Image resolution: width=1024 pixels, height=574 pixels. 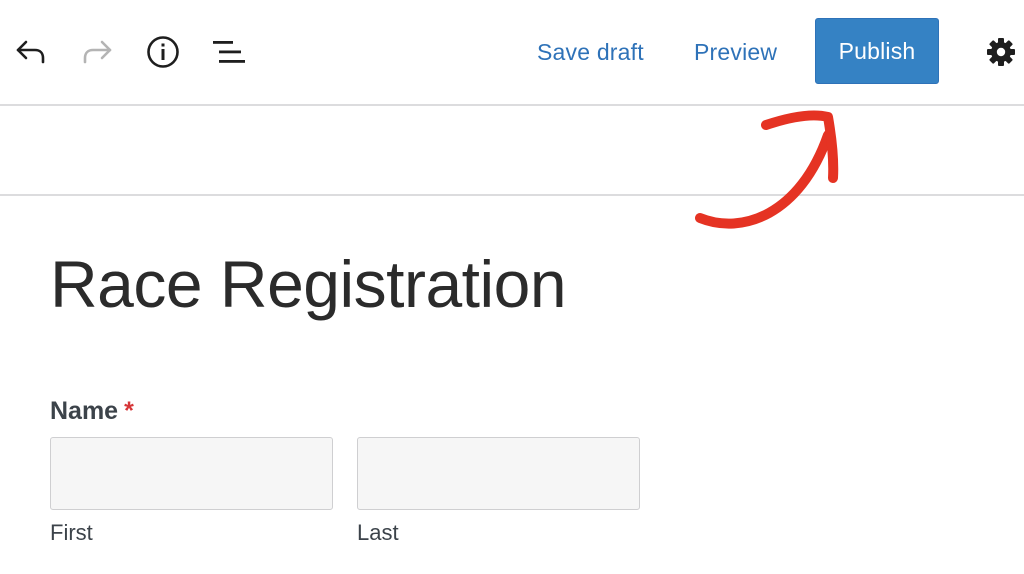 I want to click on first-name-input, so click(x=191, y=473).